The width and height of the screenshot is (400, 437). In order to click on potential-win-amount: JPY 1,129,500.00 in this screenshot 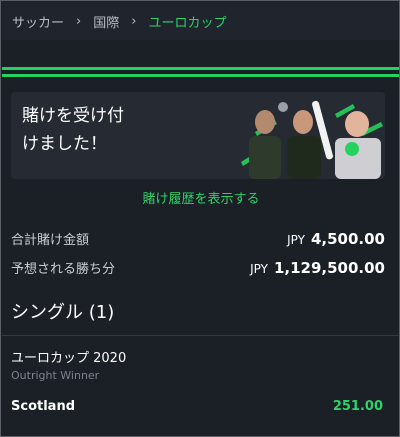, I will do `click(317, 268)`.